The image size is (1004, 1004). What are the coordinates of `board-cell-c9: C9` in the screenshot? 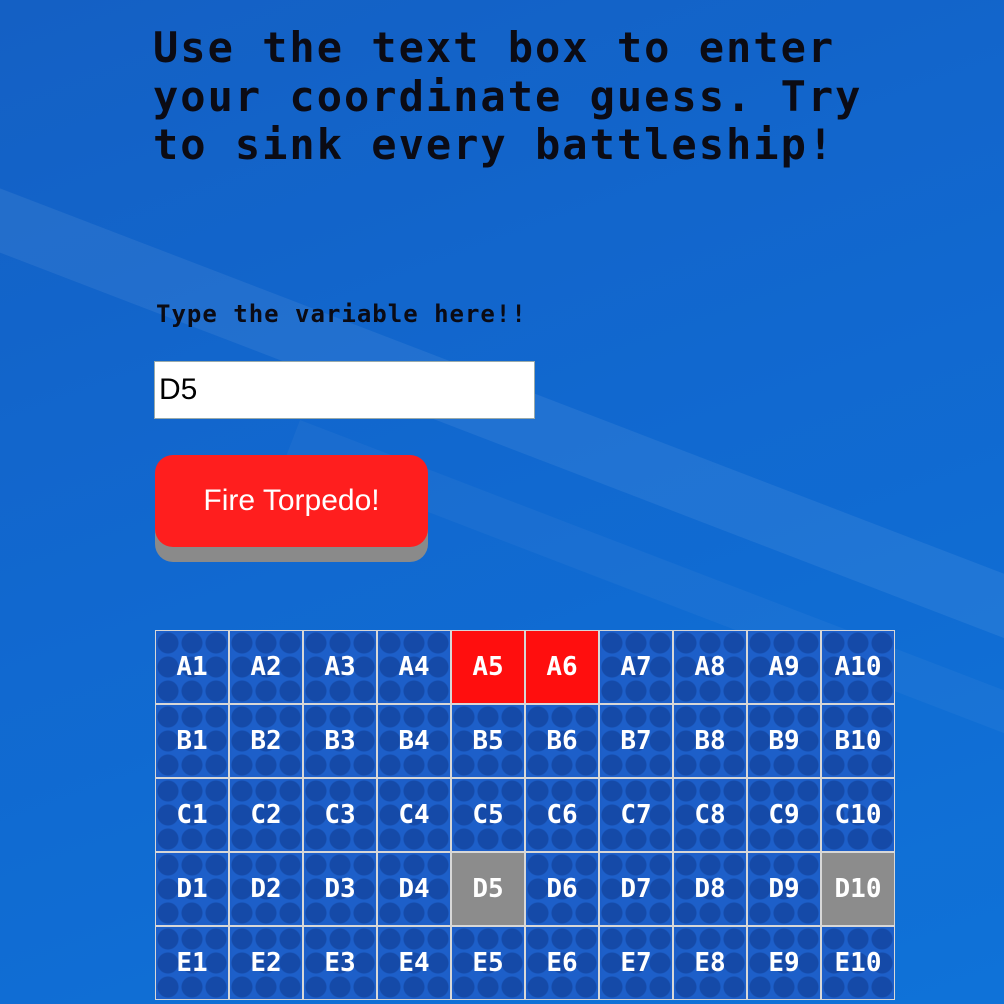 It's located at (784, 815).